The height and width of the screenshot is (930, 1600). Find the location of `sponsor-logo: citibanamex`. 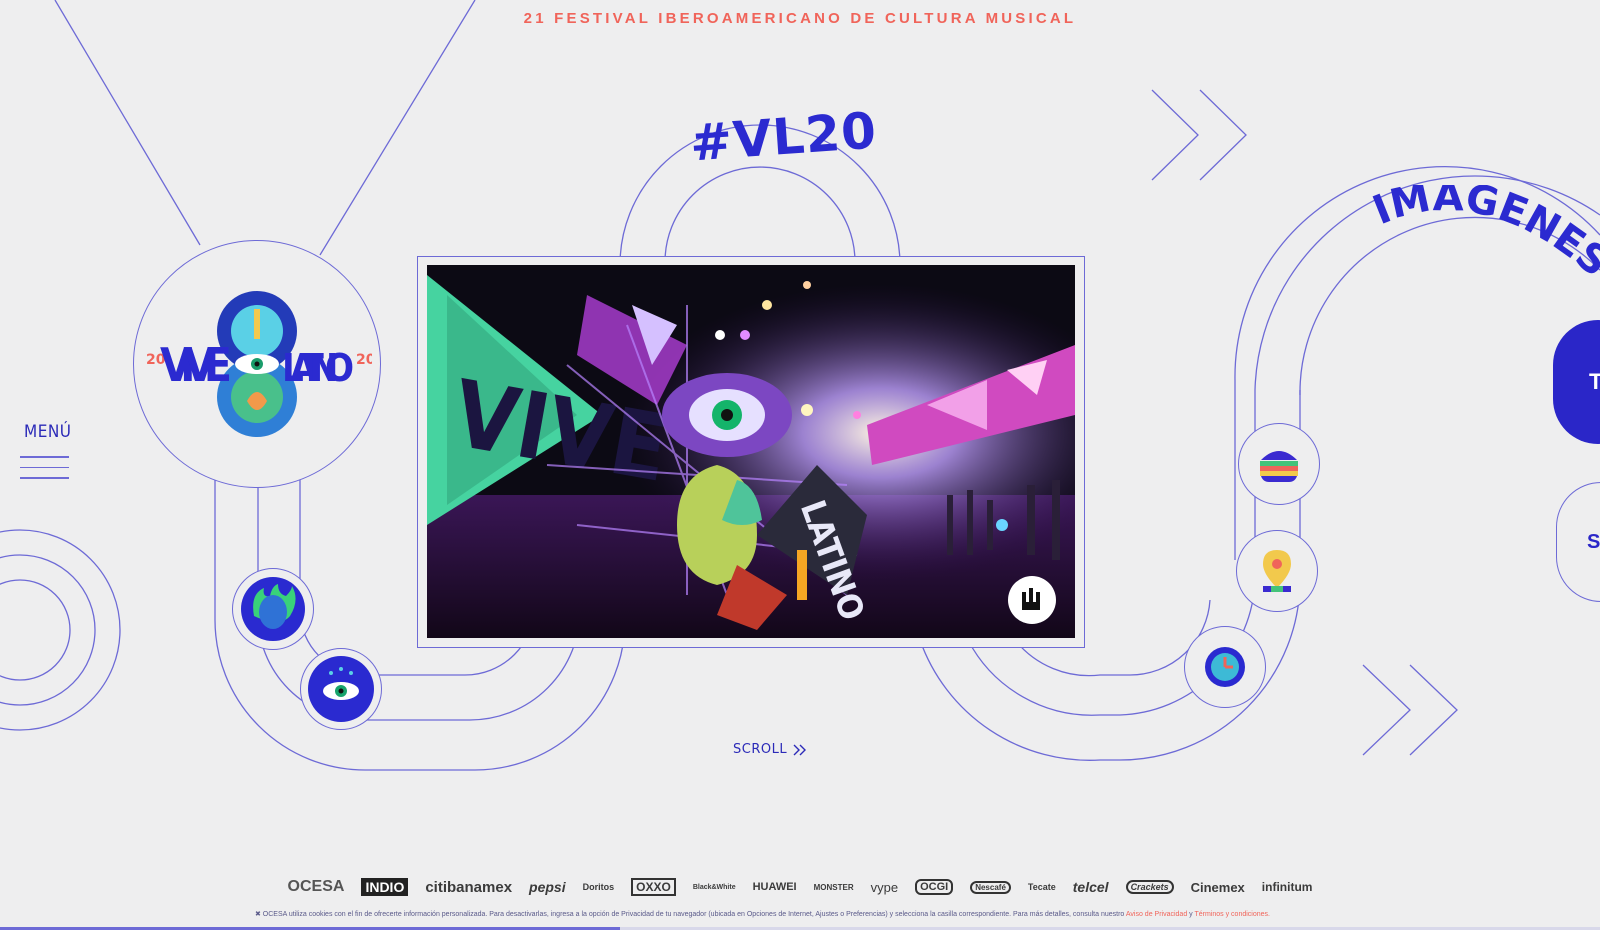

sponsor-logo: citibanamex is located at coordinates (468, 887).